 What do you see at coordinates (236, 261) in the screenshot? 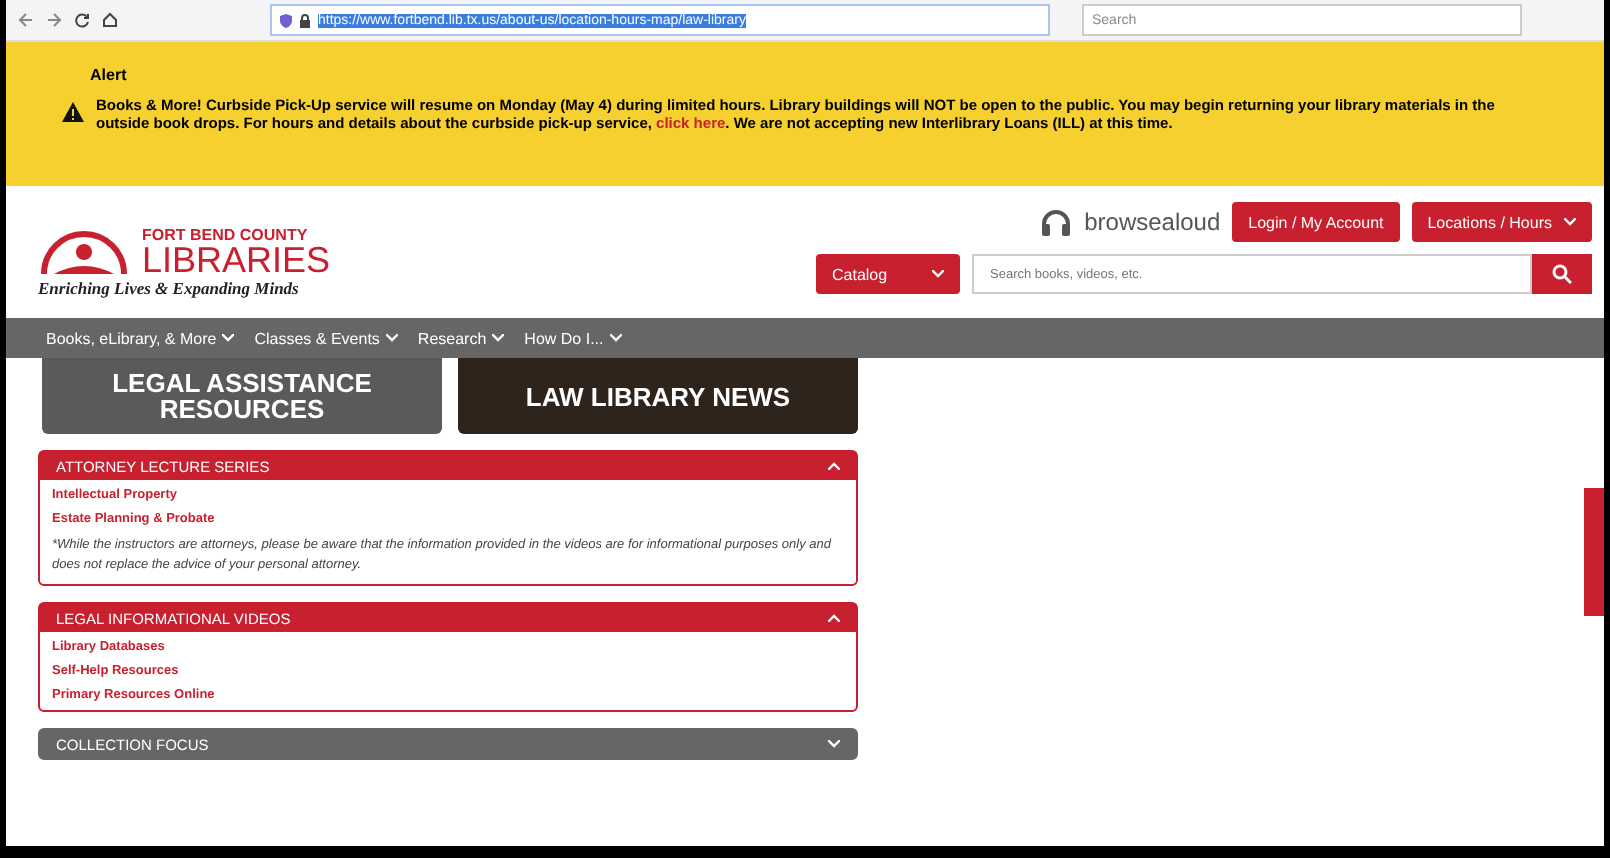
I see `logo-libraries-text: LIBRARIES` at bounding box center [236, 261].